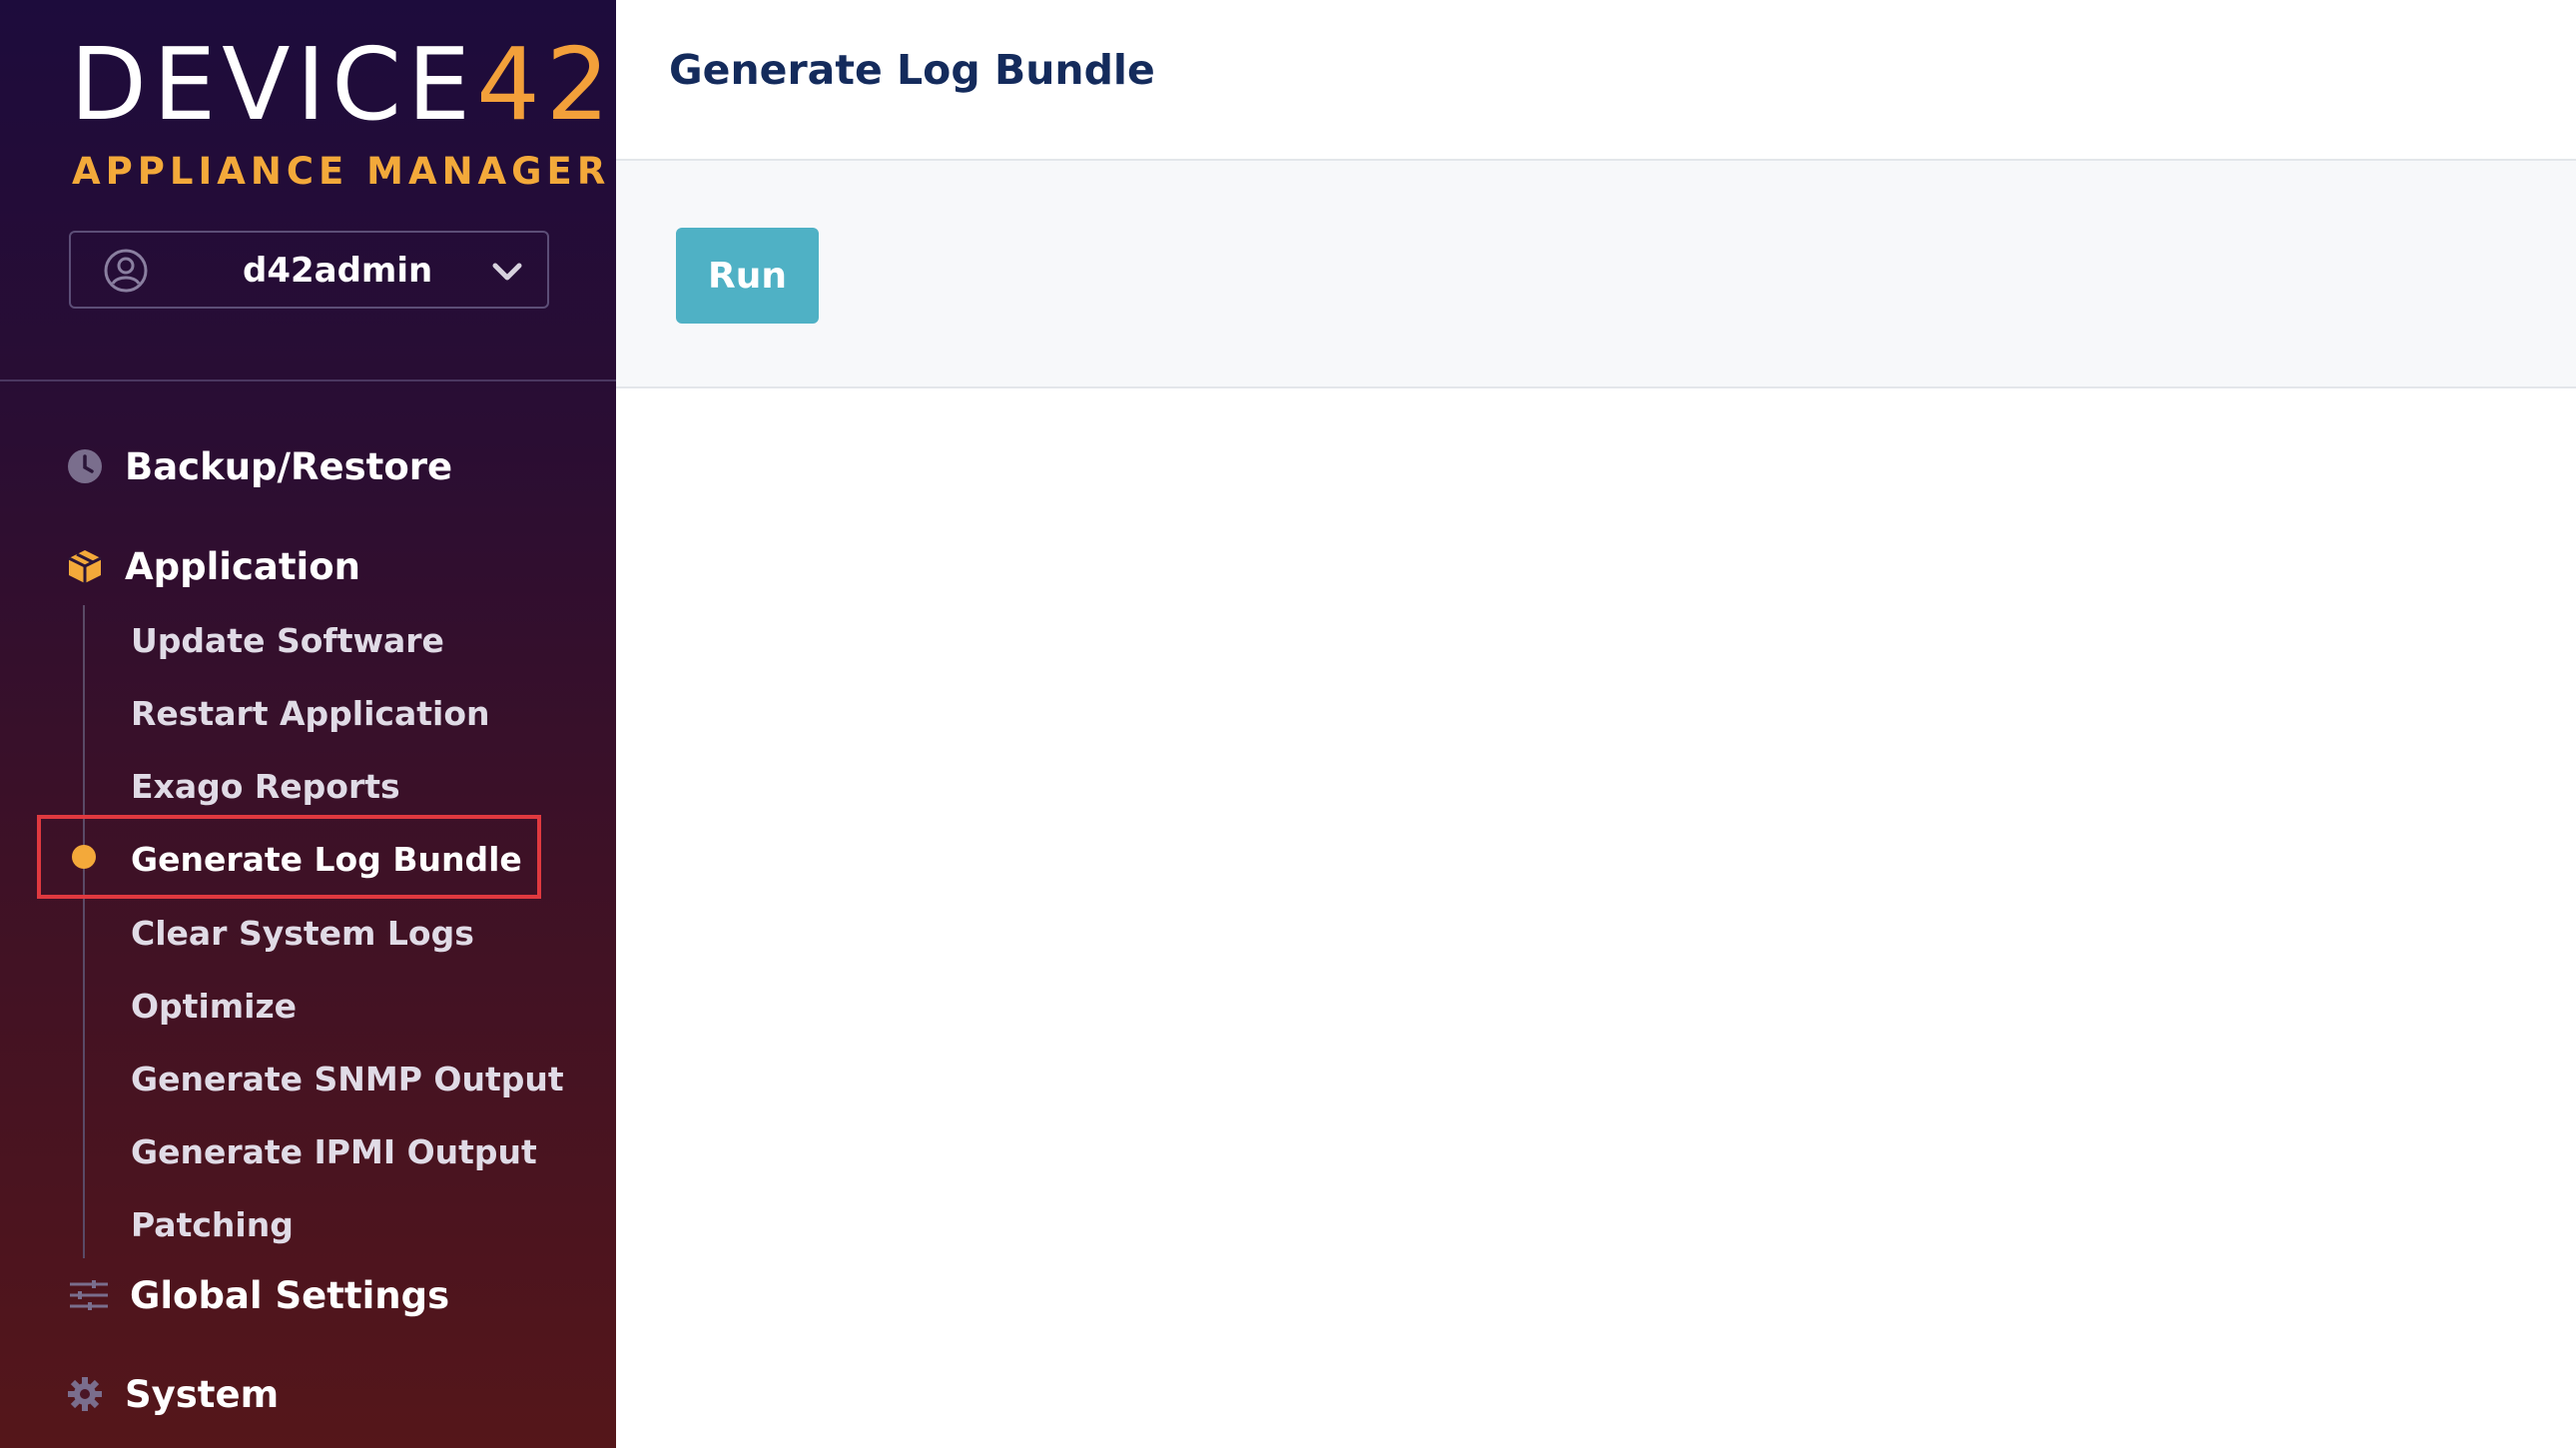  I want to click on nav-backup-restore: Backup/Restore, so click(308, 466).